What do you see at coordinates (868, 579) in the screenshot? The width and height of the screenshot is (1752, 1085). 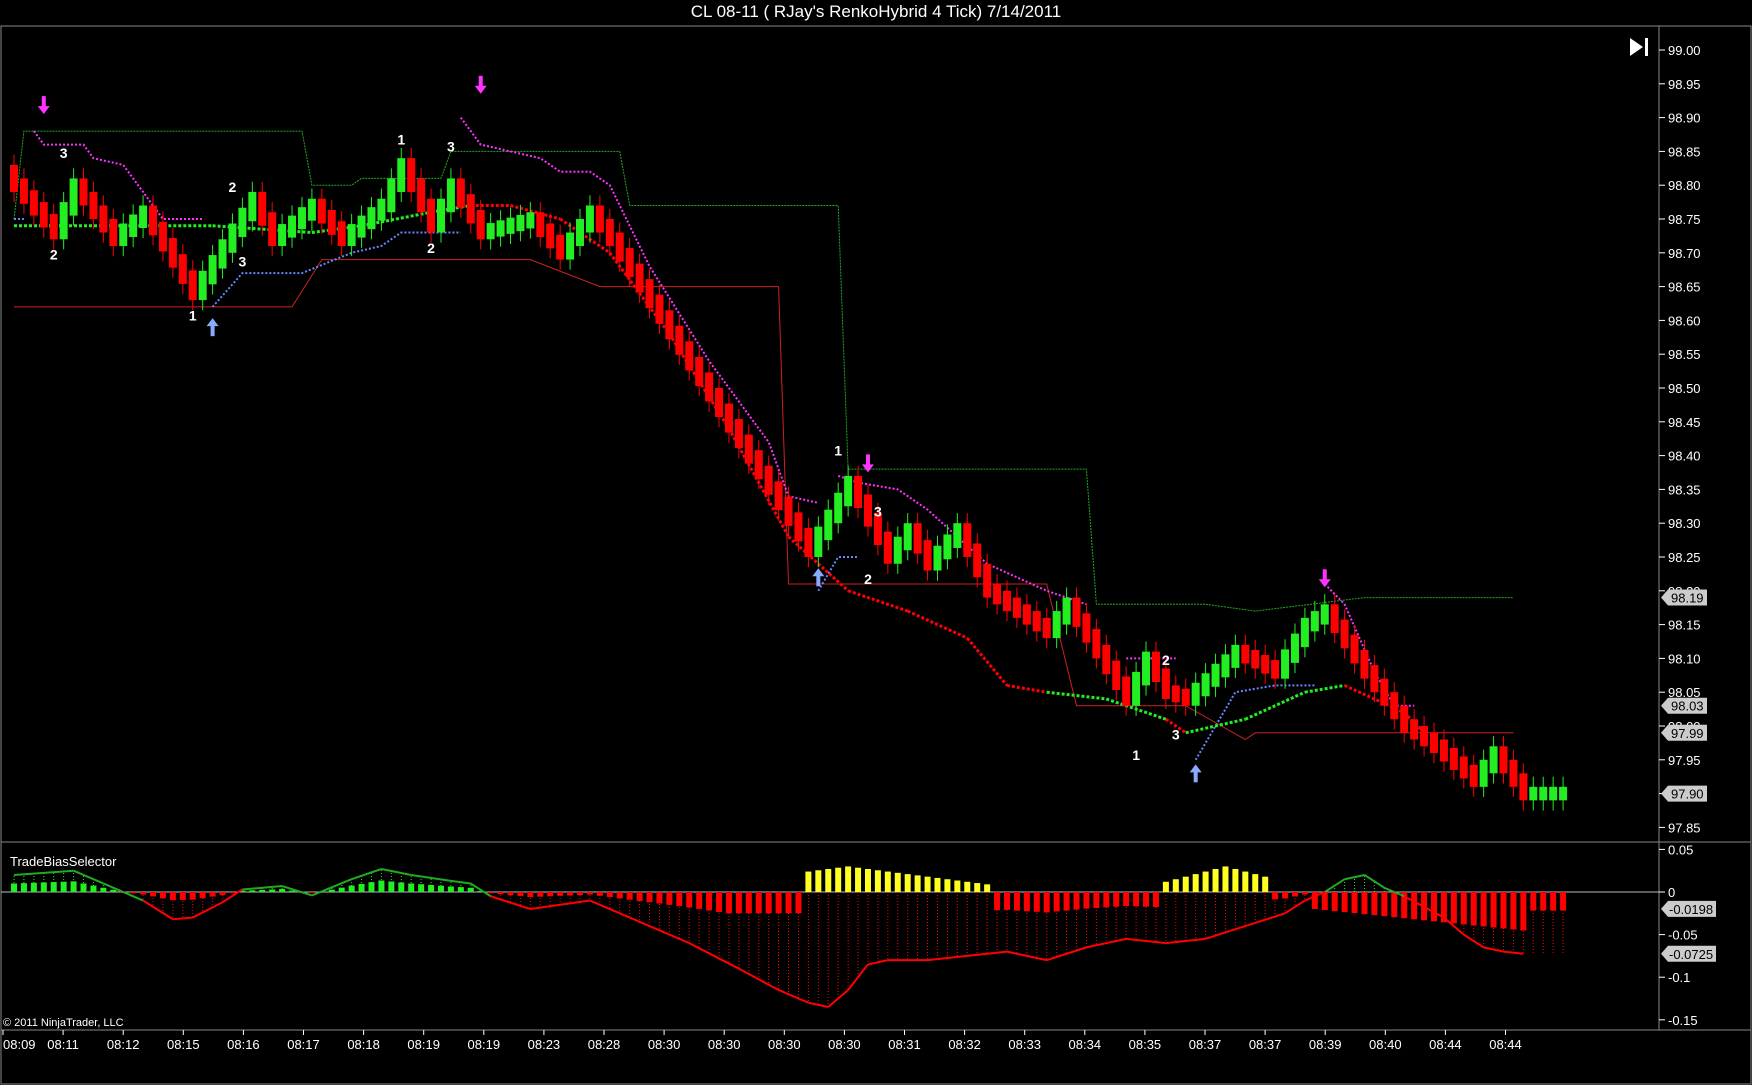 I see `swing-label: 2` at bounding box center [868, 579].